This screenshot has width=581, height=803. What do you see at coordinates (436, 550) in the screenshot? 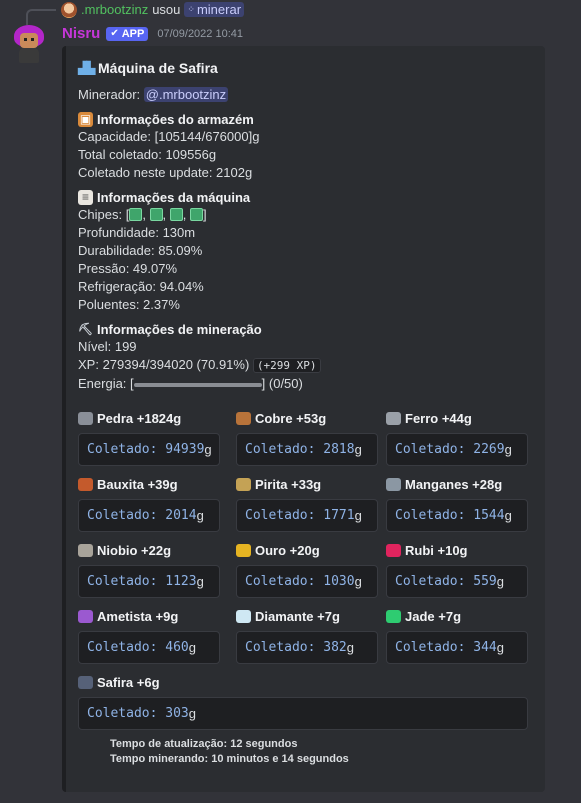
I see `mineral-name-text: Rubi +10g` at bounding box center [436, 550].